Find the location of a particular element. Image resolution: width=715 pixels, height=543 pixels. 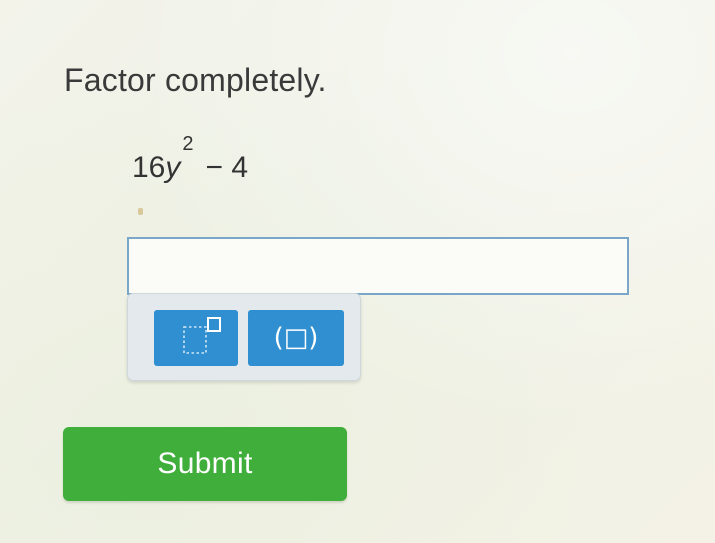

expression-exponent: 2 is located at coordinates (188, 144).